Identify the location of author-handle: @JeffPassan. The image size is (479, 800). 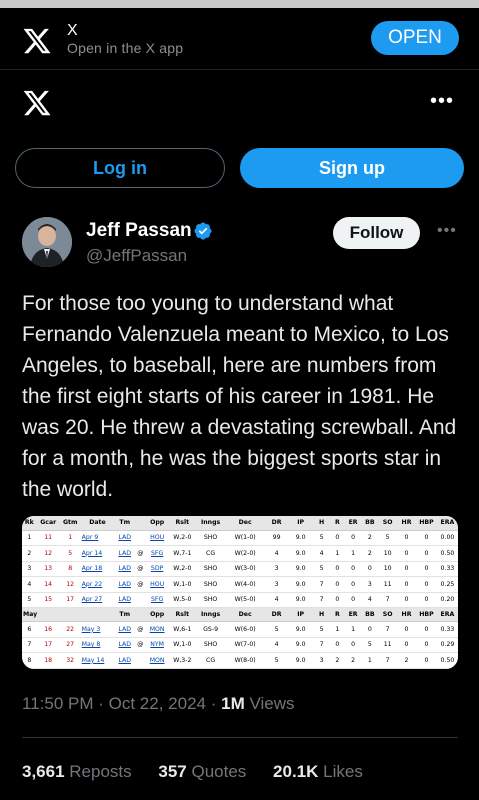
(136, 256).